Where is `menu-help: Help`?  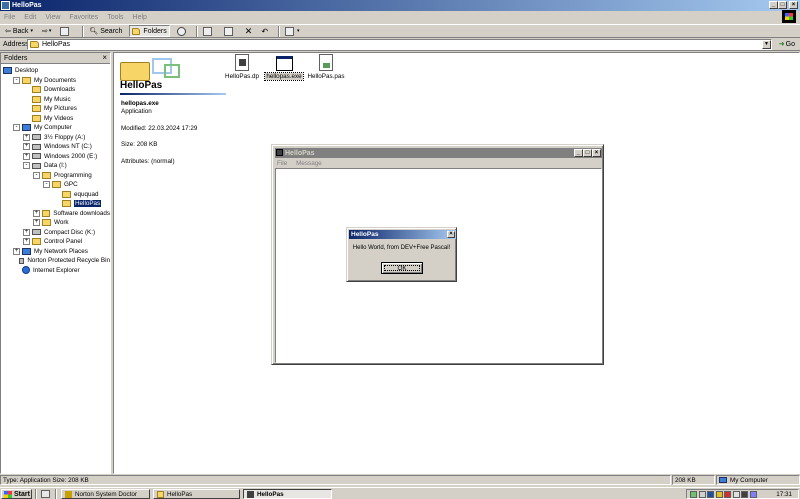
menu-help: Help is located at coordinates (140, 17).